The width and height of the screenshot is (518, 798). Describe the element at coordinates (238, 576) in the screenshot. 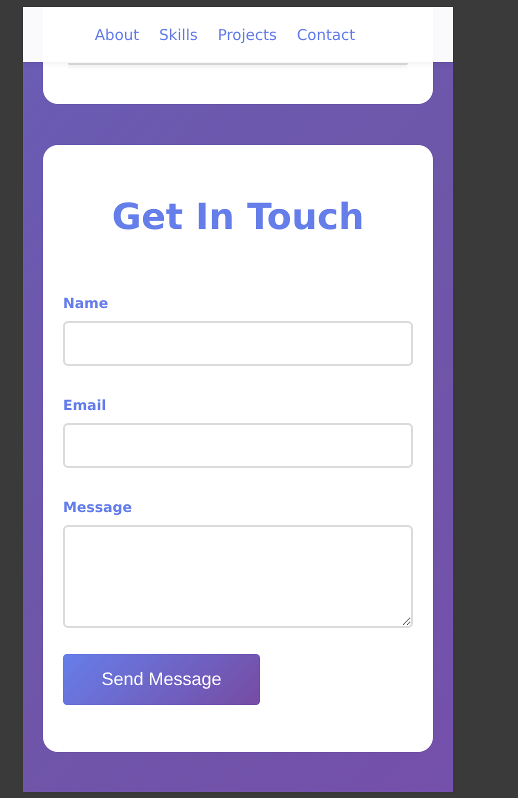

I see `message-field` at that location.